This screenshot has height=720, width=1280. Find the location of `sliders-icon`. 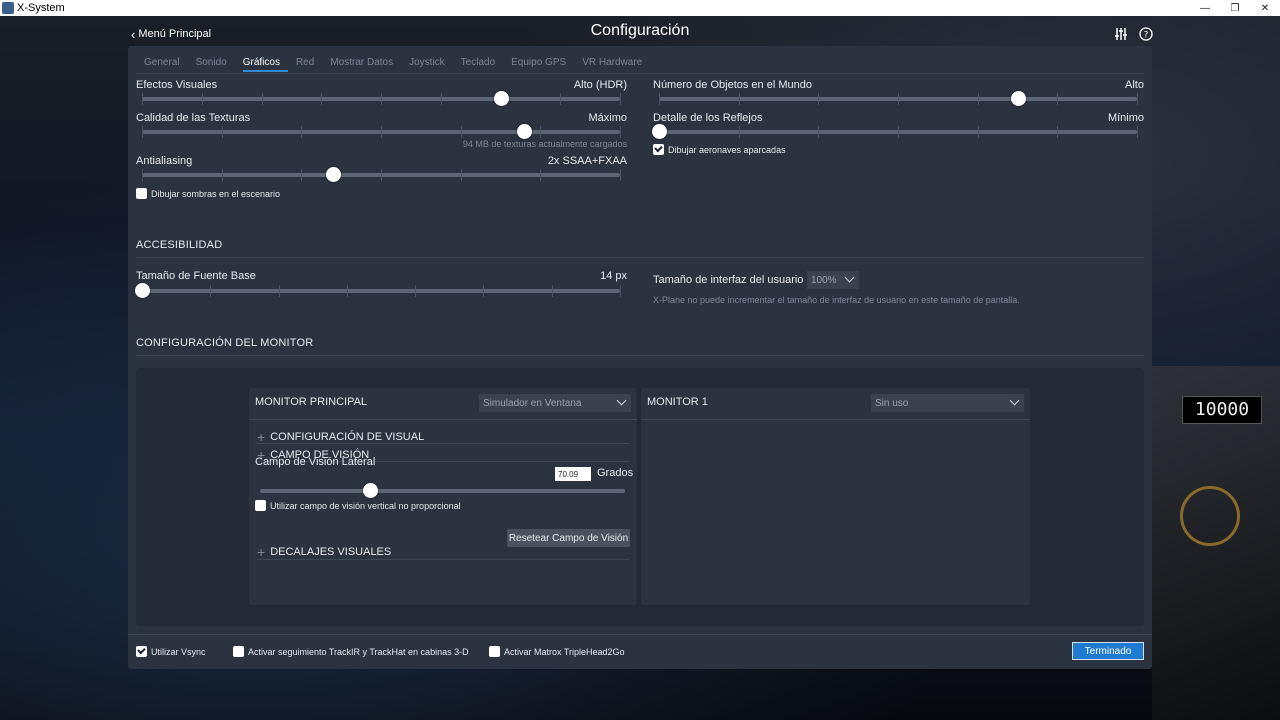

sliders-icon is located at coordinates (1121, 34).